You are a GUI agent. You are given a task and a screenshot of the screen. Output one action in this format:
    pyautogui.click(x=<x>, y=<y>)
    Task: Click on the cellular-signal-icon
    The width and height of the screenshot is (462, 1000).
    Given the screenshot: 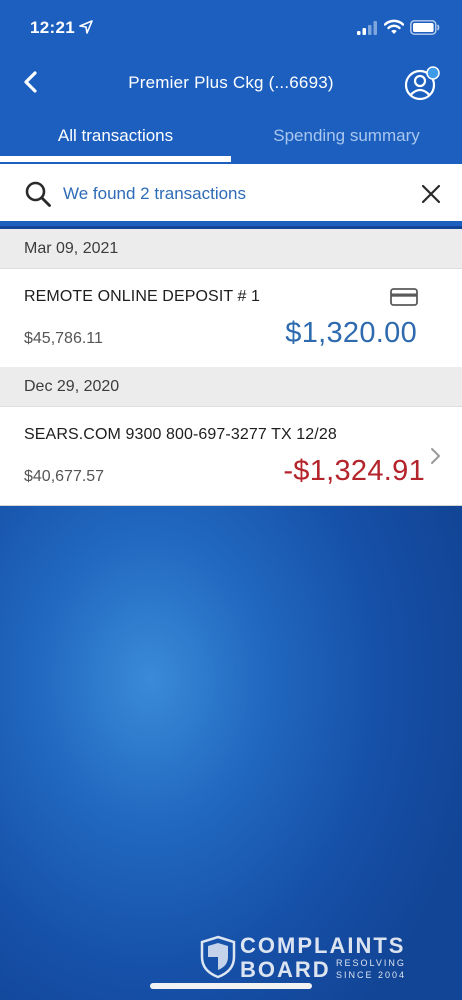 What is the action you would take?
    pyautogui.click(x=367, y=28)
    